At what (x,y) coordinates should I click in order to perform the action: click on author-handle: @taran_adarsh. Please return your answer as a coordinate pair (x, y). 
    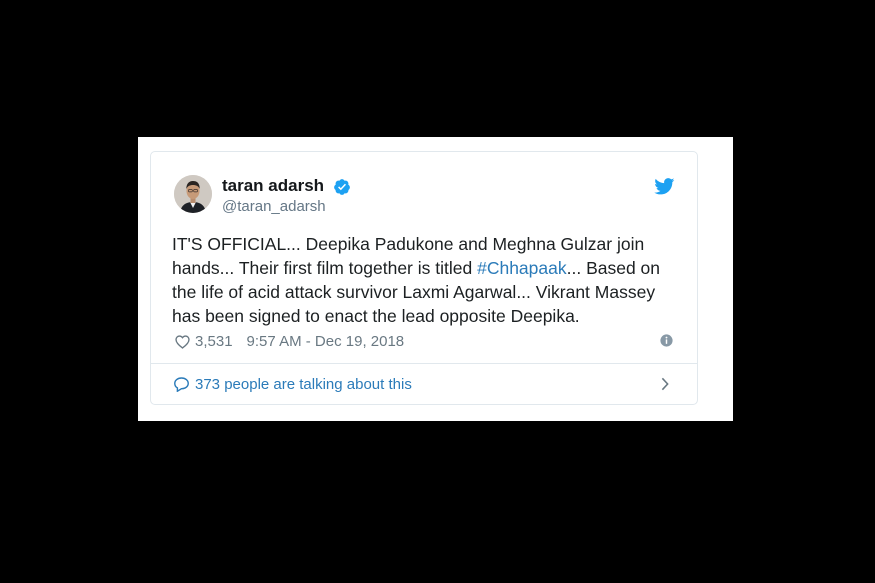
    Looking at the image, I should click on (274, 207).